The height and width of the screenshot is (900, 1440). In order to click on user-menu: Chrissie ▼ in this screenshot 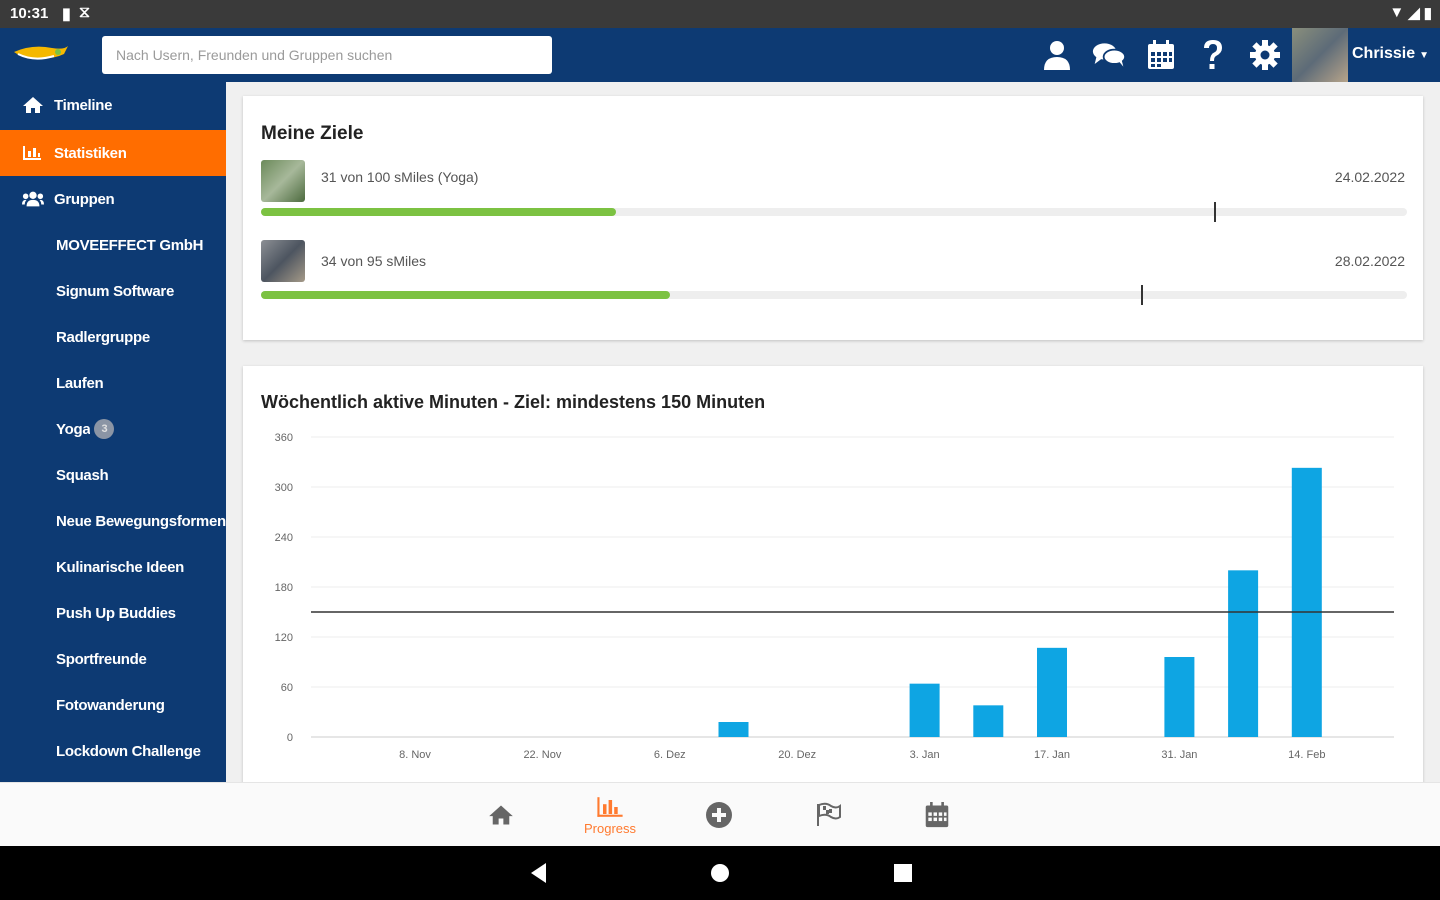, I will do `click(1390, 54)`.